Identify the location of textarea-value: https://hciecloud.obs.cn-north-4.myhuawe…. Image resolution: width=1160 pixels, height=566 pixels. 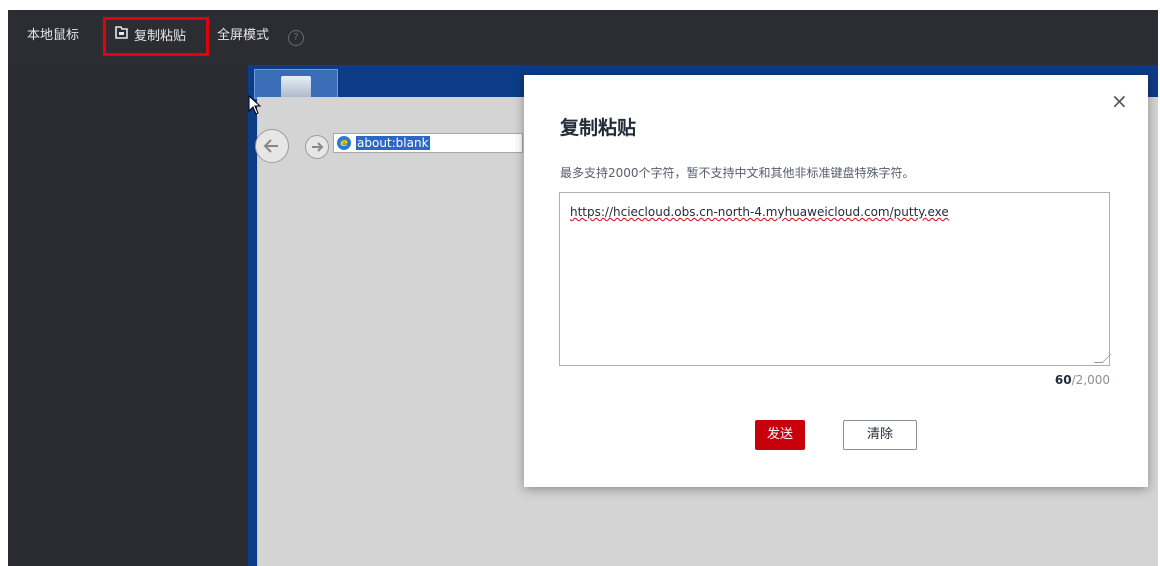
(759, 212).